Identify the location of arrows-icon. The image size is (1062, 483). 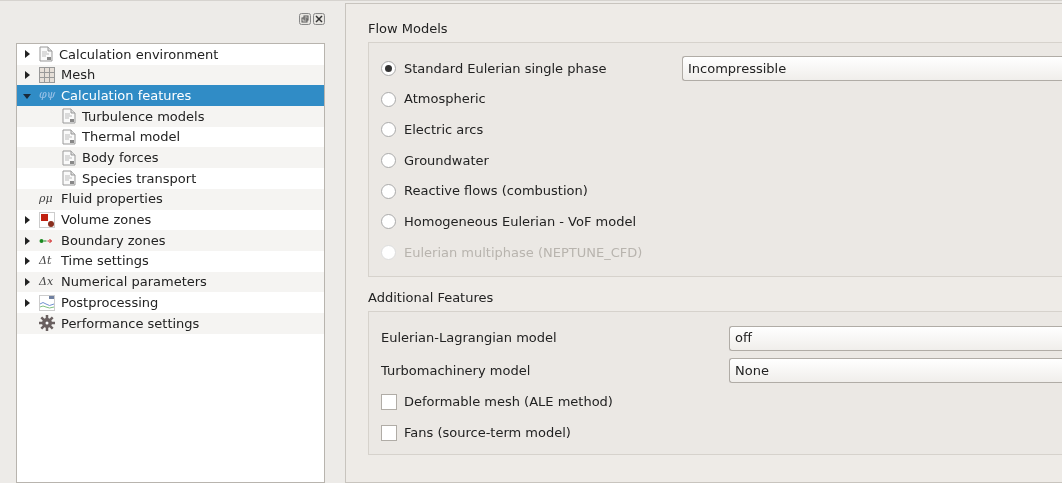
(46, 240).